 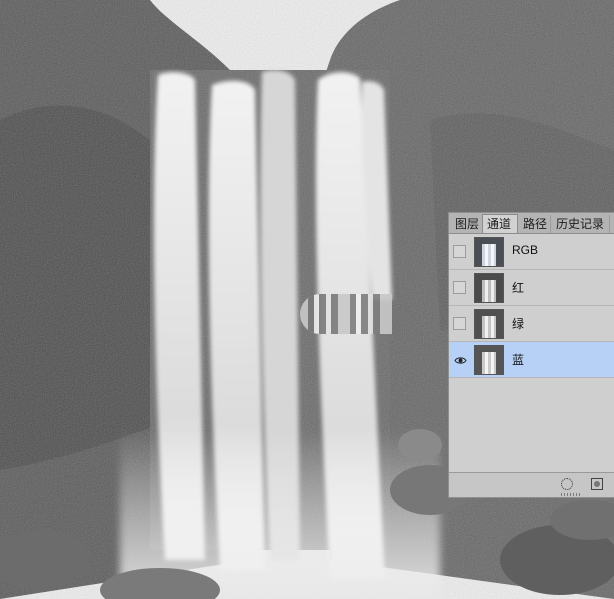 I want to click on panel-footer, so click(x=531, y=484).